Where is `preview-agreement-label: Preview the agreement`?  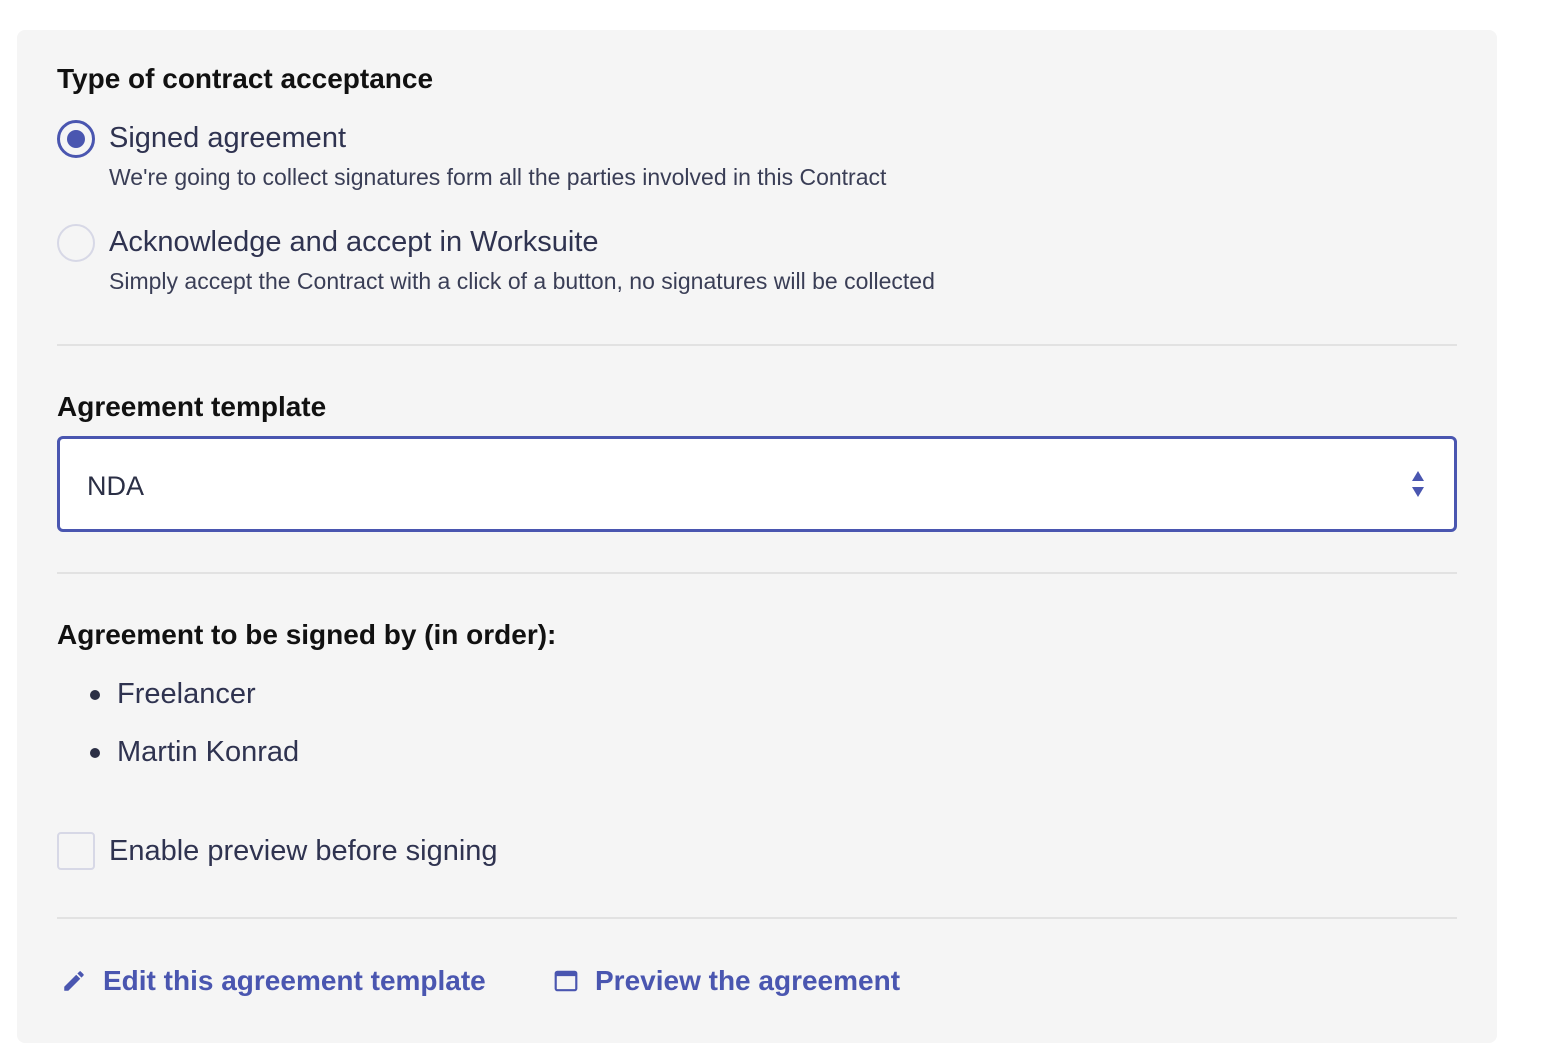
preview-agreement-label: Preview the agreement is located at coordinates (747, 981).